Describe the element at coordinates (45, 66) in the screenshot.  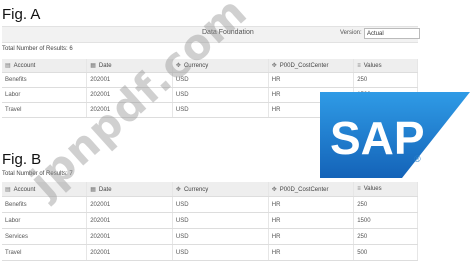
I see `column-header: ▤ Account` at that location.